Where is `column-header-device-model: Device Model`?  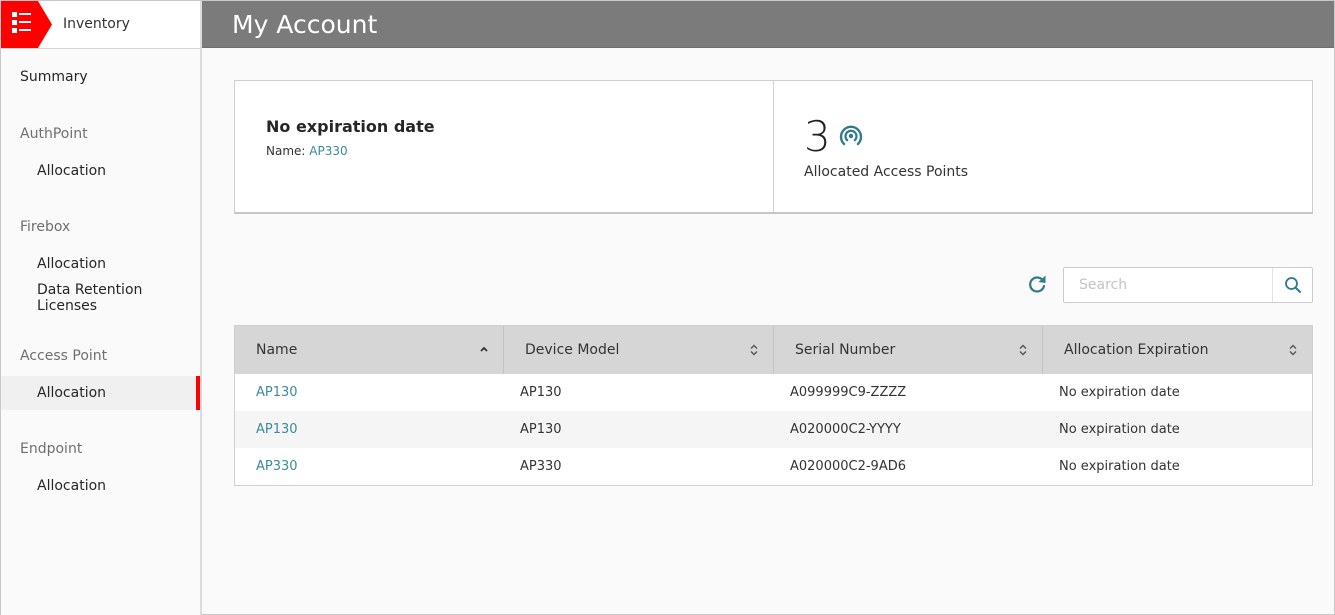 column-header-device-model: Device Model is located at coordinates (639, 350).